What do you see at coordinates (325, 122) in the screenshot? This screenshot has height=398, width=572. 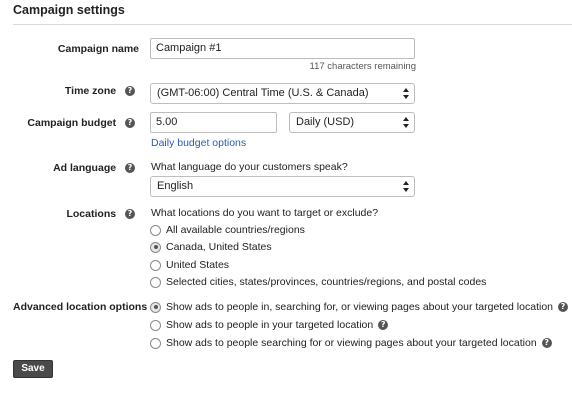 I see `budget-period-selected-value: Daily (USD)` at bounding box center [325, 122].